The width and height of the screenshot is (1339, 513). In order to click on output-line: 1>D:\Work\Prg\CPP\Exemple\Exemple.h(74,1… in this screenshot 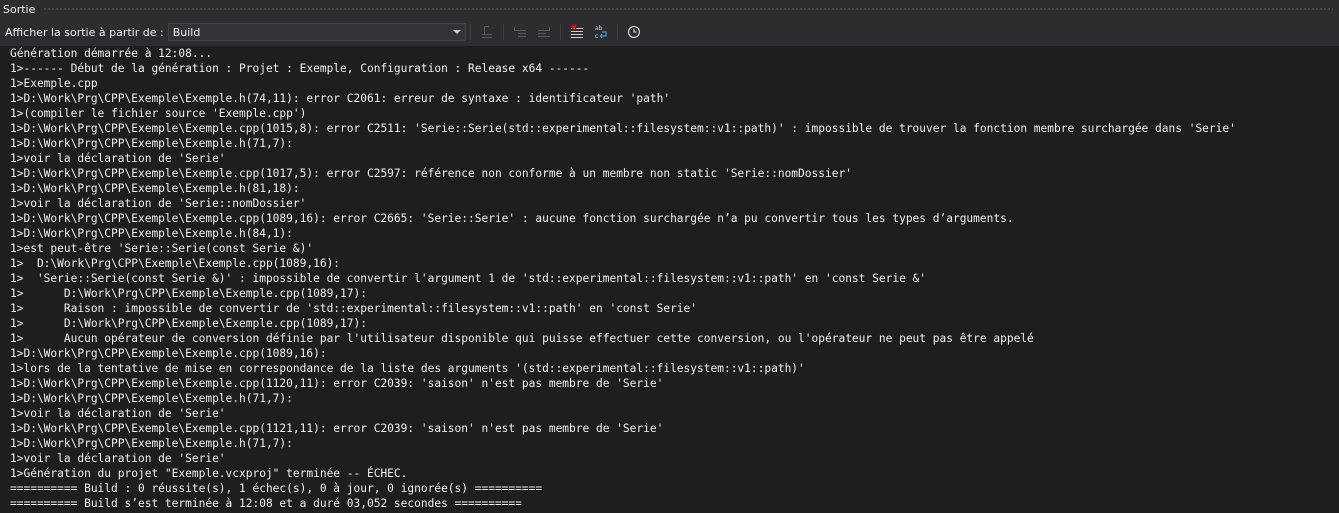, I will do `click(340, 98)`.